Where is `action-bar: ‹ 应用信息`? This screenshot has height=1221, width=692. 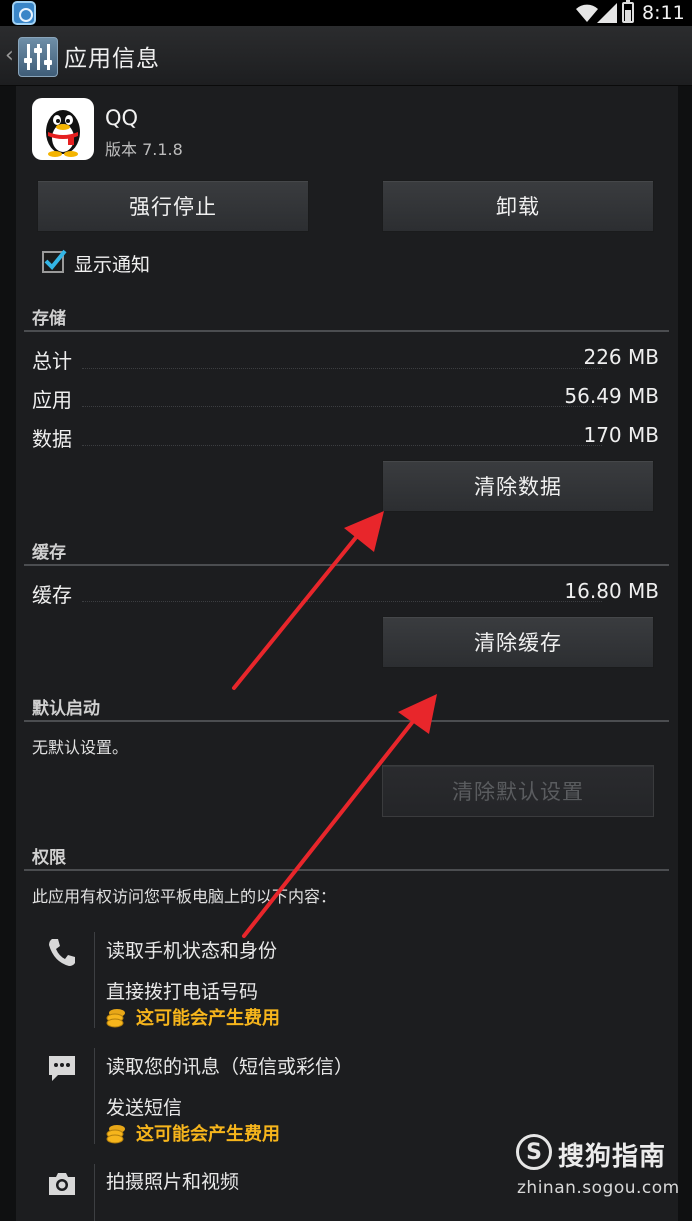
action-bar: ‹ 应用信息 is located at coordinates (346, 56).